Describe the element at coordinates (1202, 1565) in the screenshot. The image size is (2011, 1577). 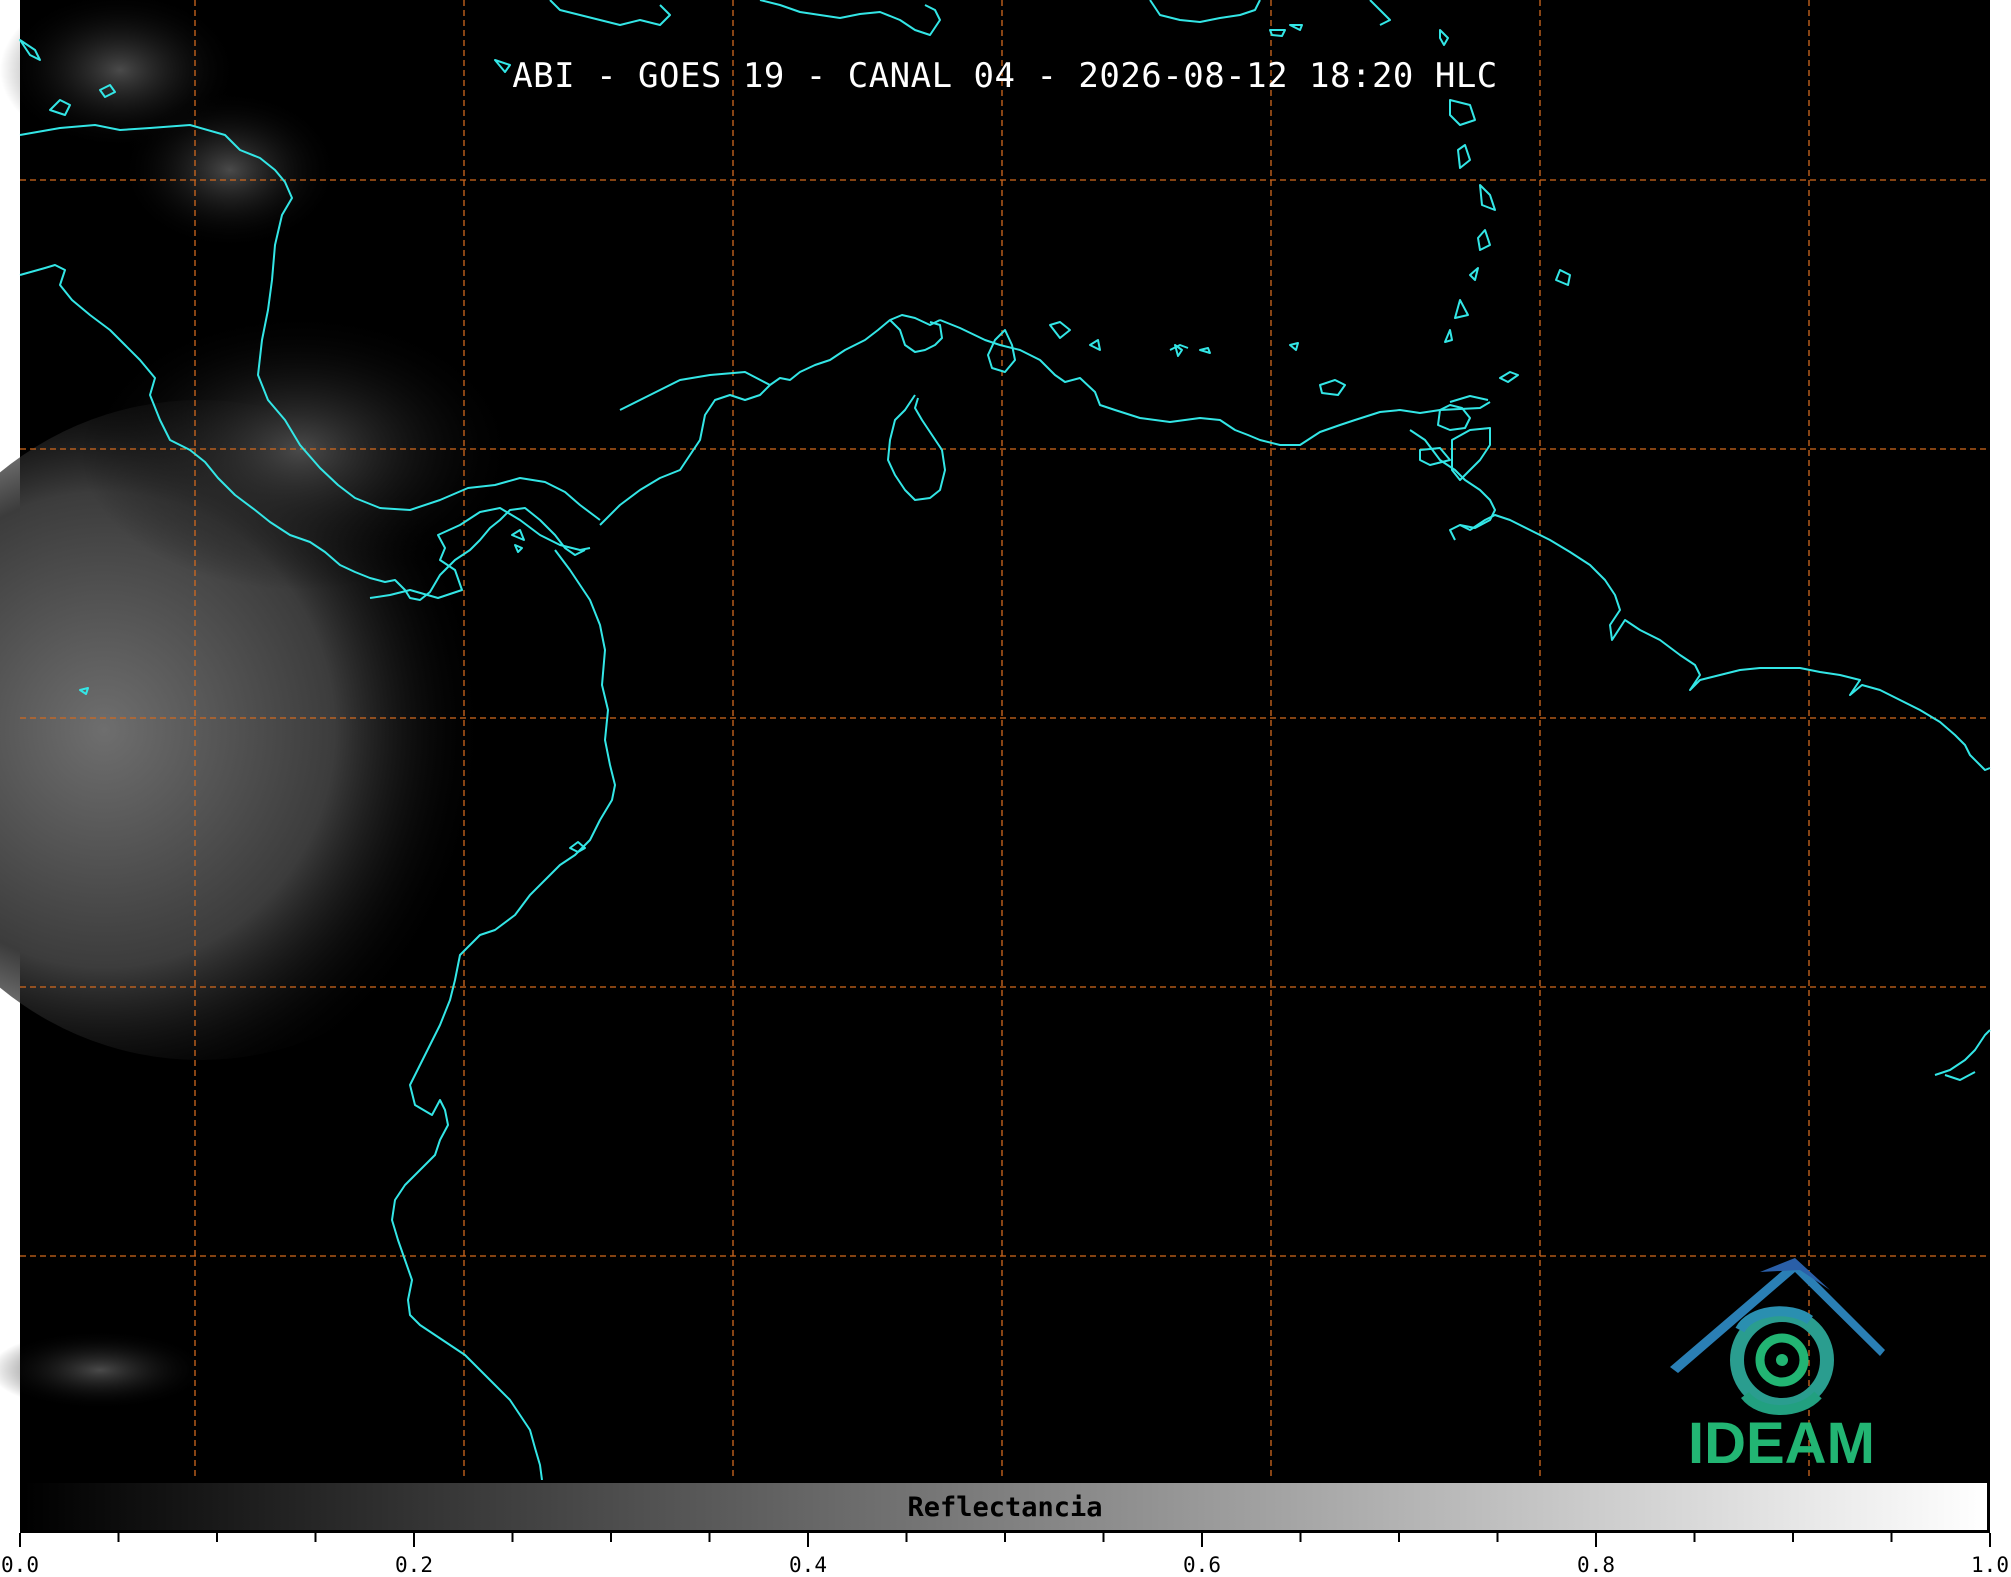
I see `colorbar-tick-label: 0.6` at that location.